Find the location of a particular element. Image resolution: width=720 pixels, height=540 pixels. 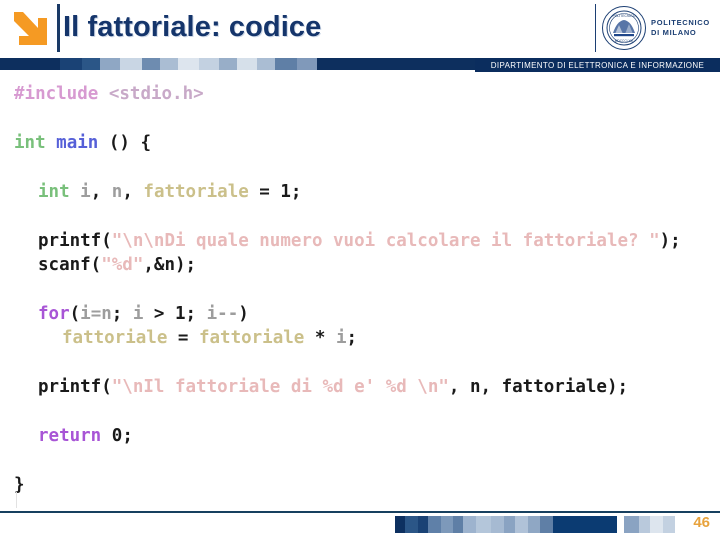

svg-text: POLITECNICO is located at coordinates (624, 16).